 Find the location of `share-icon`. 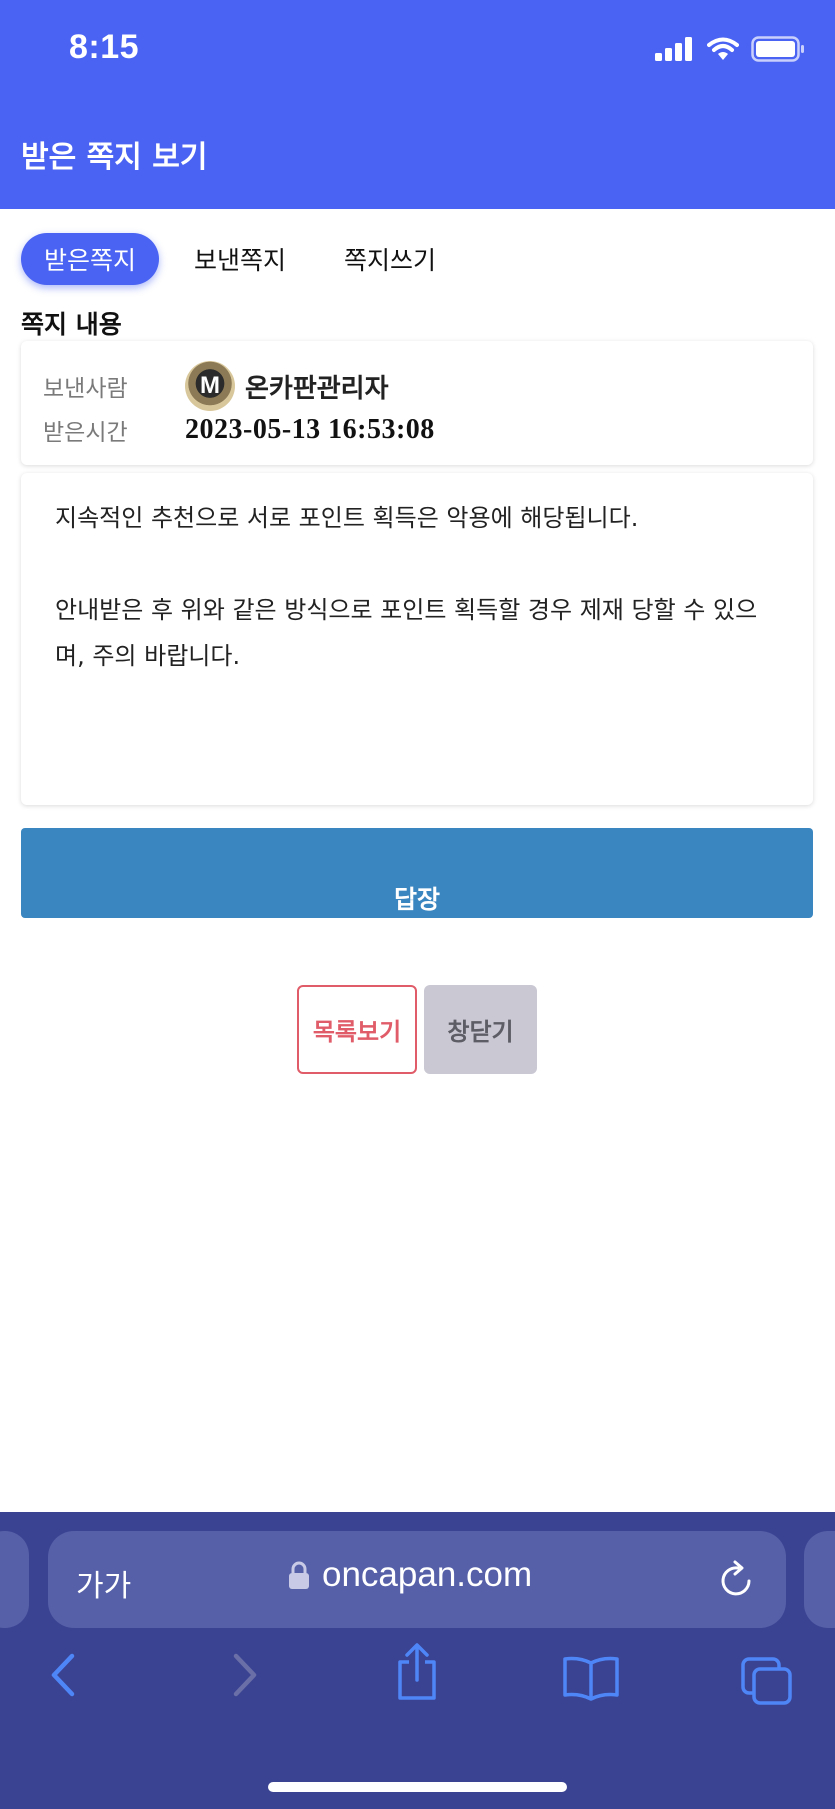

share-icon is located at coordinates (417, 1672).